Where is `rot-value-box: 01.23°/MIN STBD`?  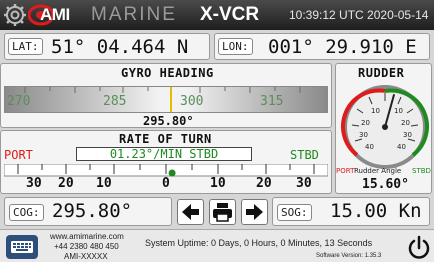
rot-value-box: 01.23°/MIN STBD is located at coordinates (164, 154).